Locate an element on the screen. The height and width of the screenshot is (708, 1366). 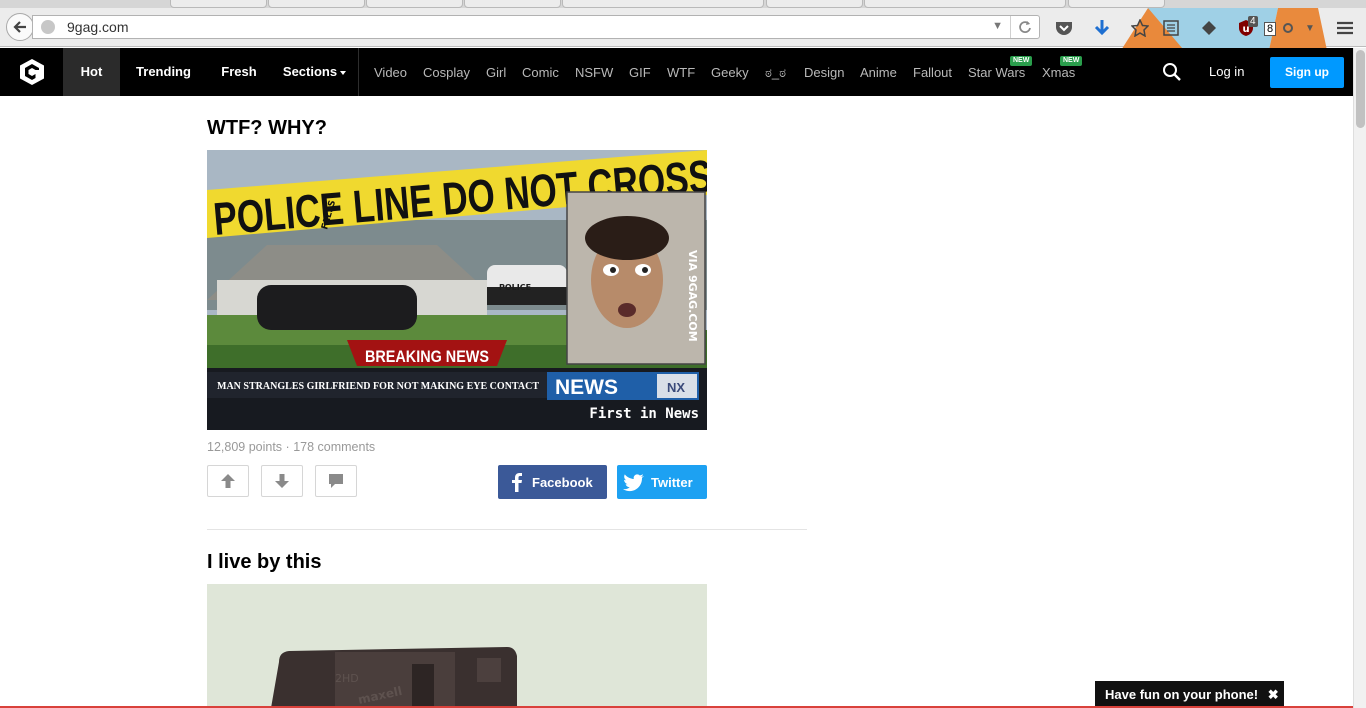
post-title: WTF? WHY? is located at coordinates (267, 128).